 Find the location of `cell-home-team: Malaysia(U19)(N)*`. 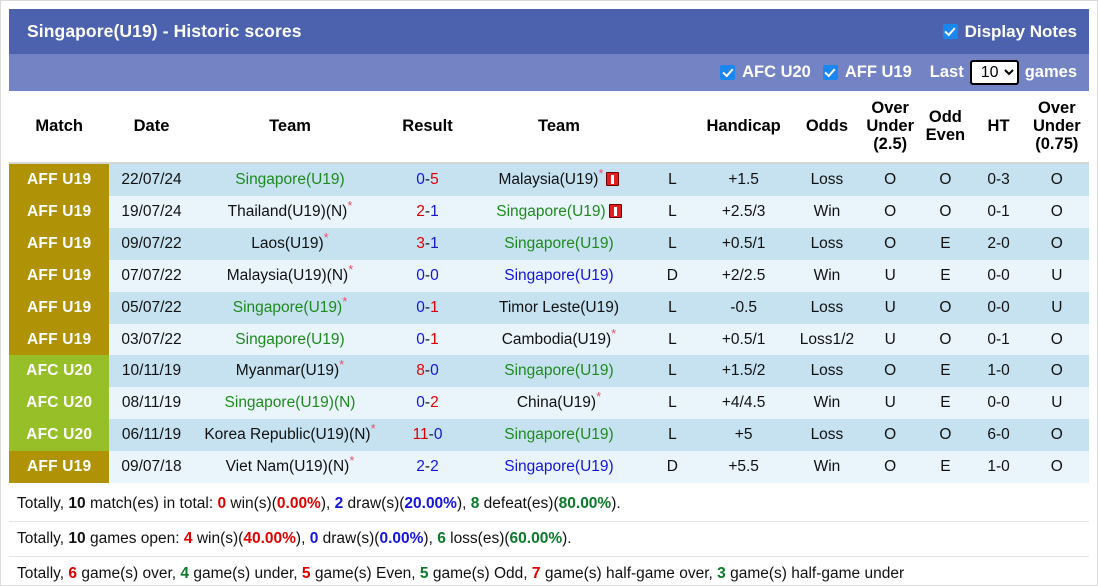

cell-home-team: Malaysia(U19)(N)* is located at coordinates (290, 275).